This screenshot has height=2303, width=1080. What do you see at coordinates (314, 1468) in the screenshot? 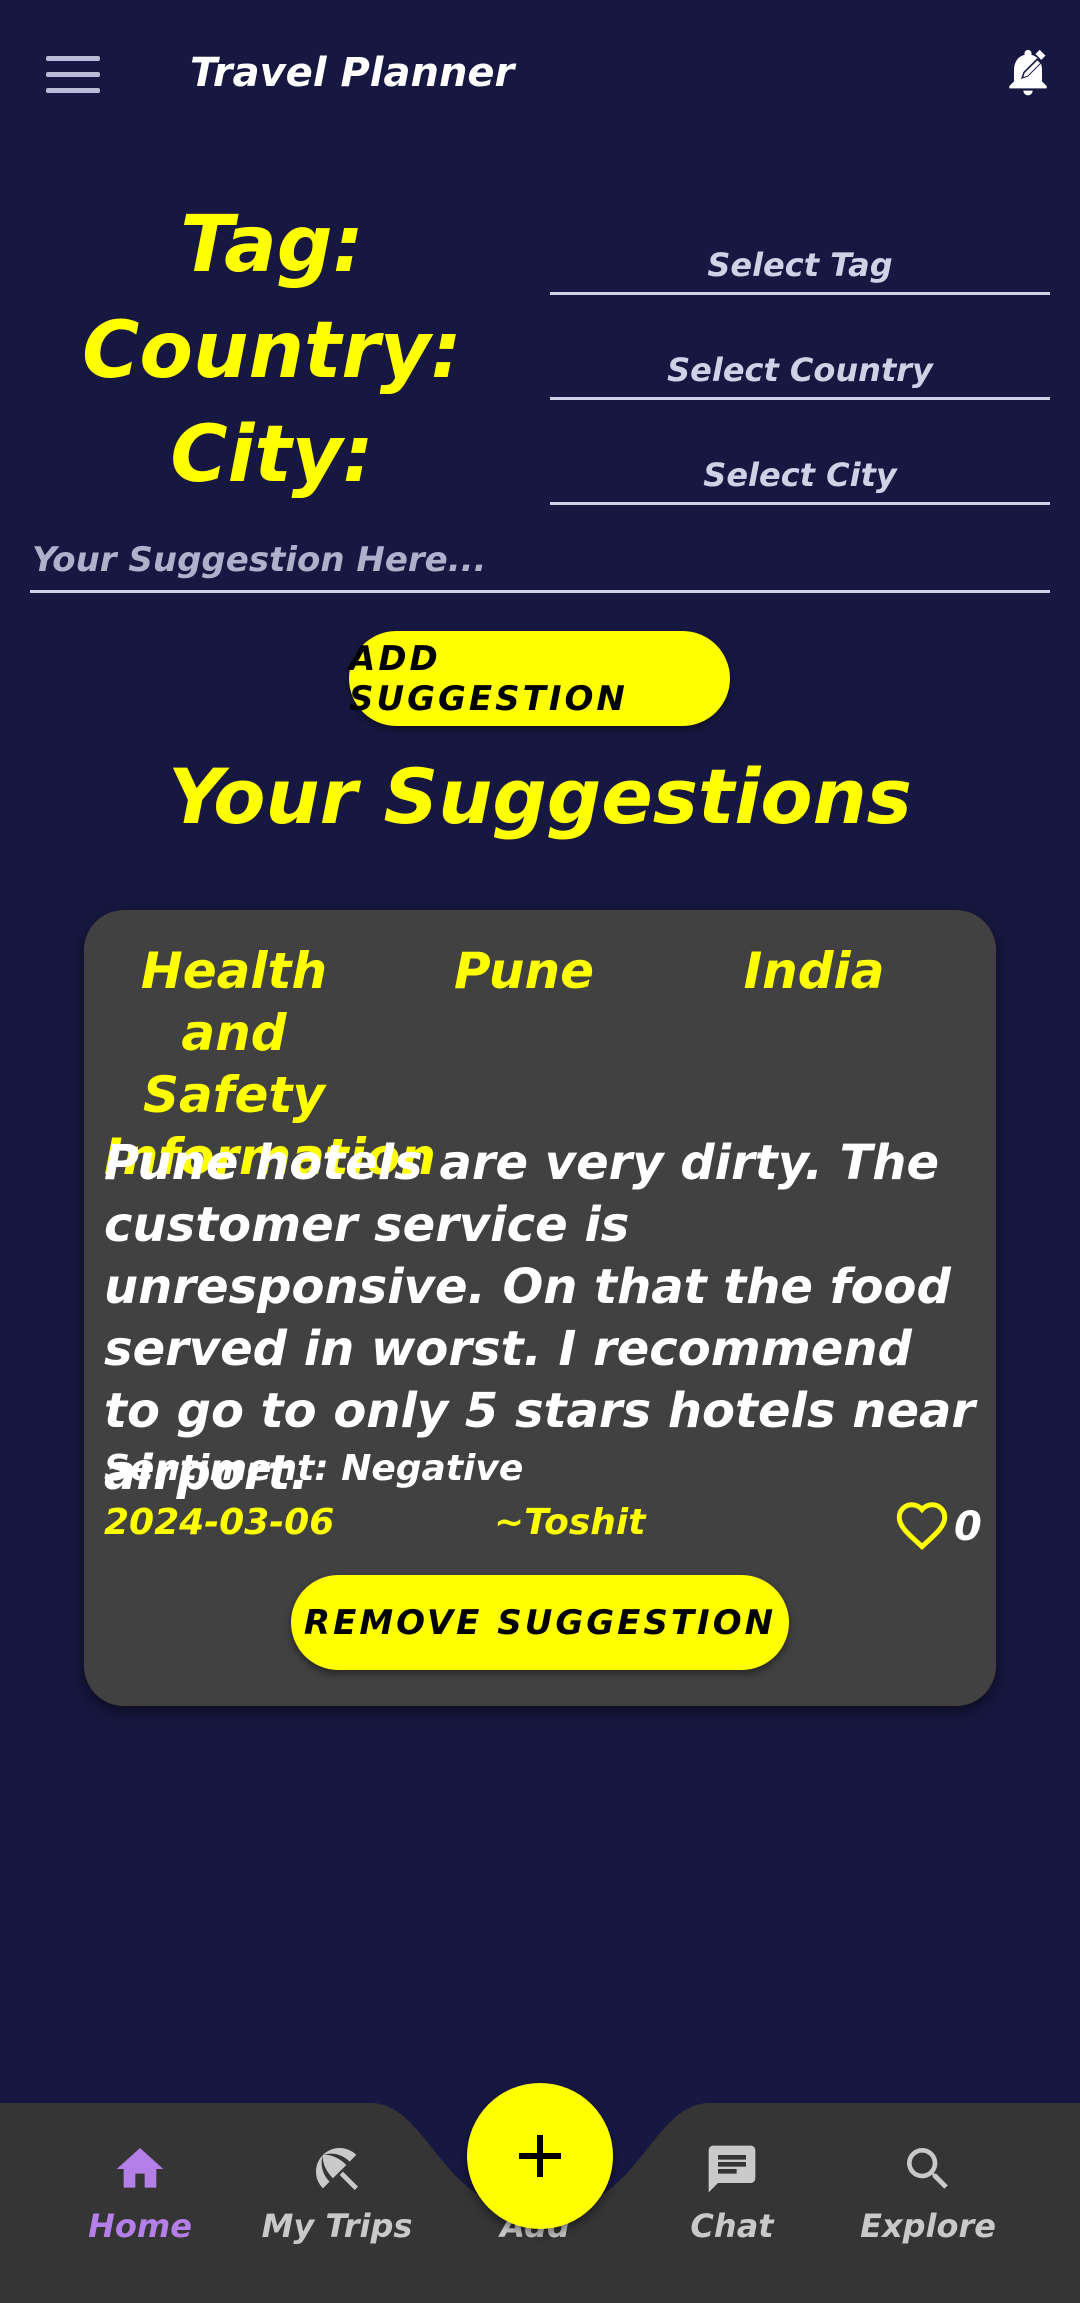
I see `suggestion-sentiment: Sentiment: Negative` at bounding box center [314, 1468].